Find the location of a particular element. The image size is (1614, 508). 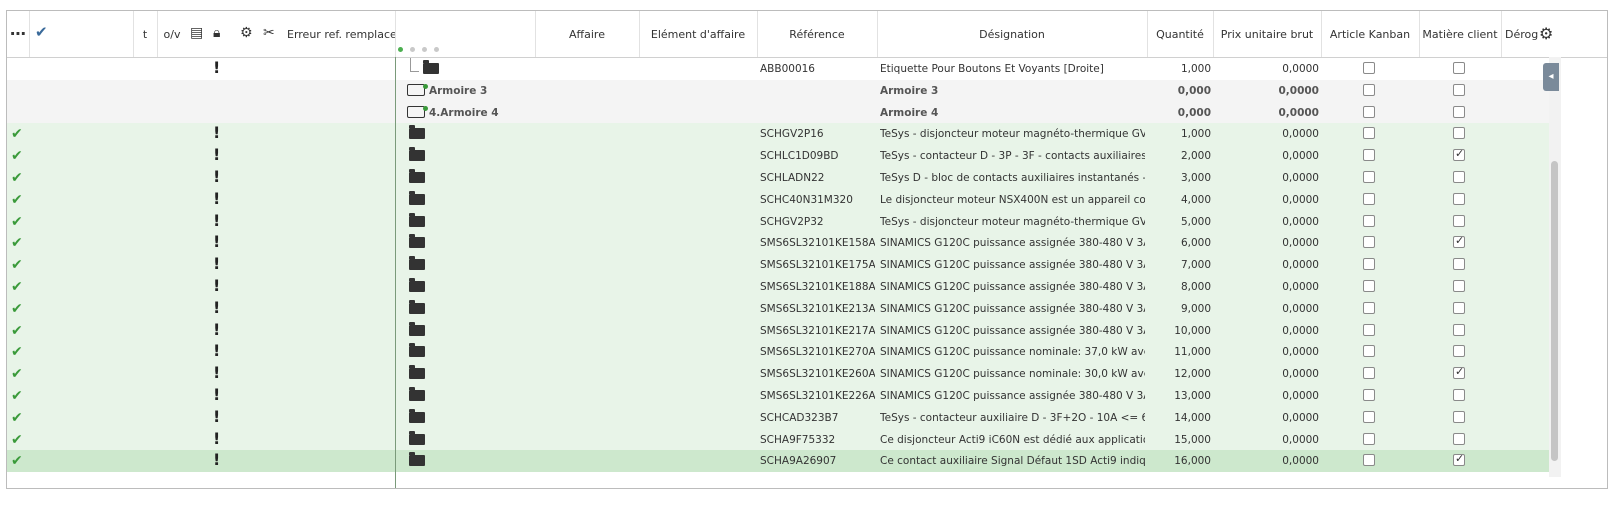

col-t-header: t is located at coordinates (145, 34).